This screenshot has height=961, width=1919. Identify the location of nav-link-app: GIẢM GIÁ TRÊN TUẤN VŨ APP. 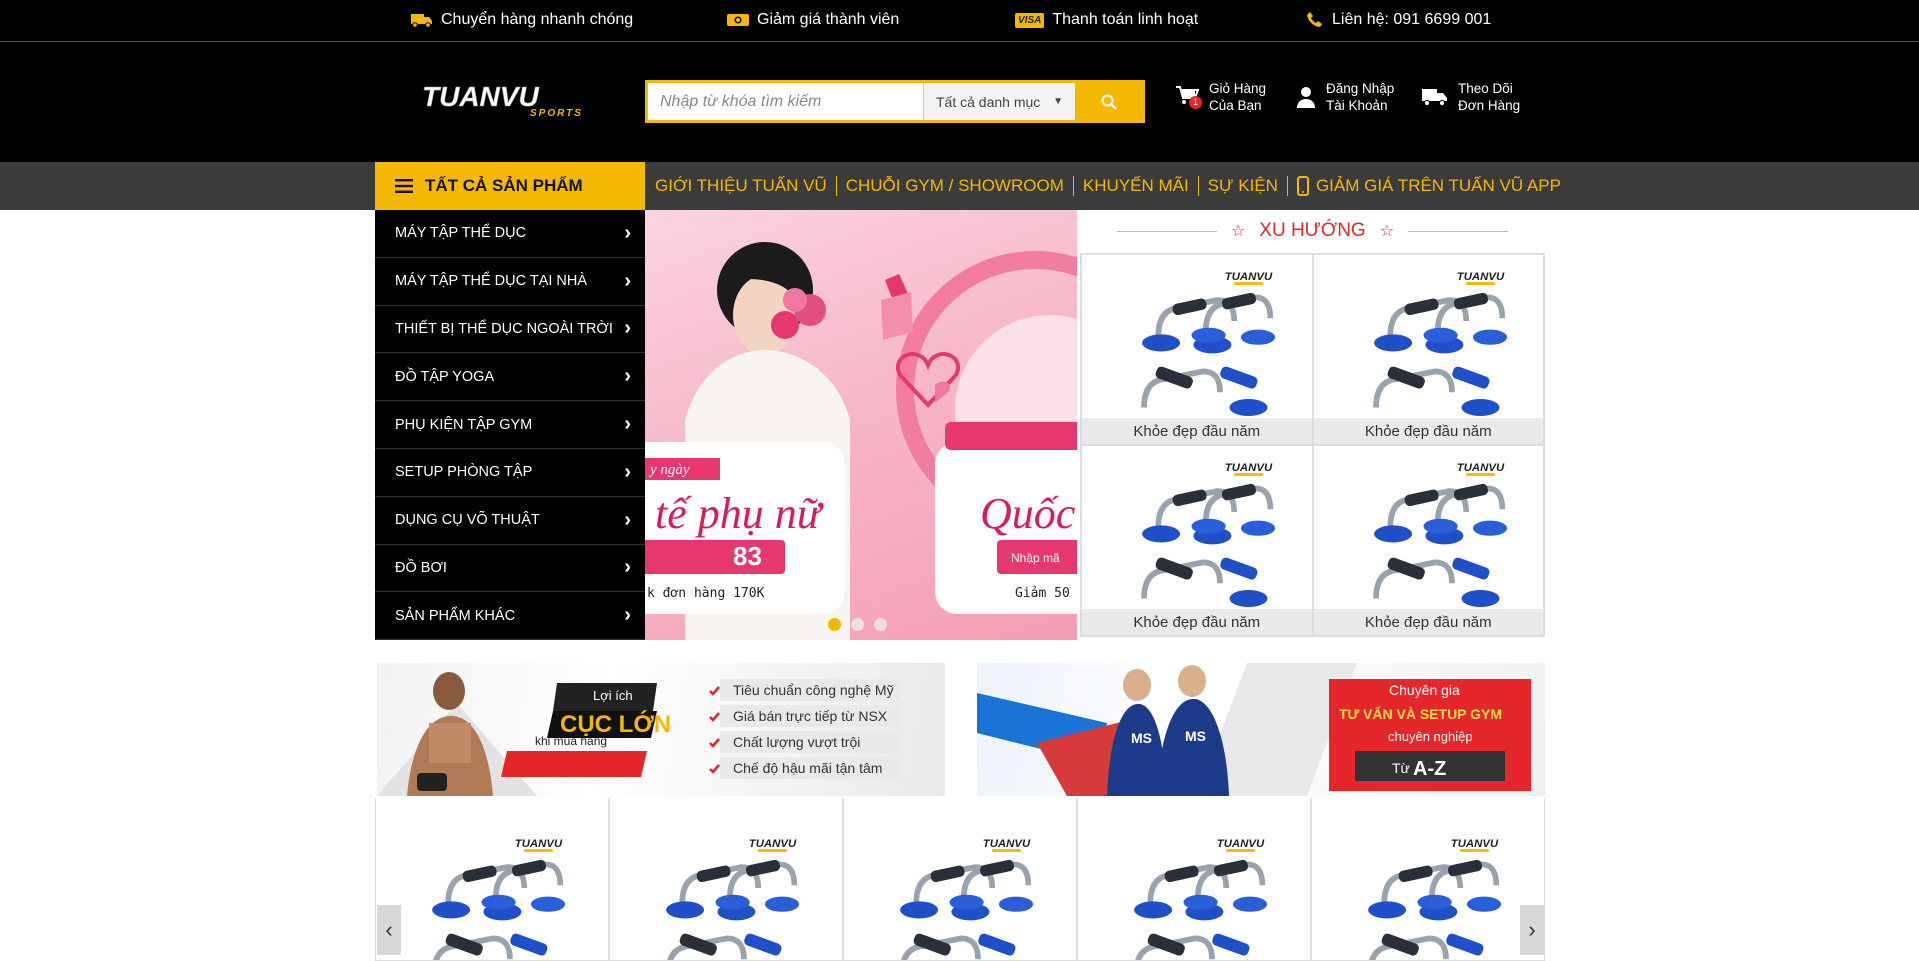
(1428, 186).